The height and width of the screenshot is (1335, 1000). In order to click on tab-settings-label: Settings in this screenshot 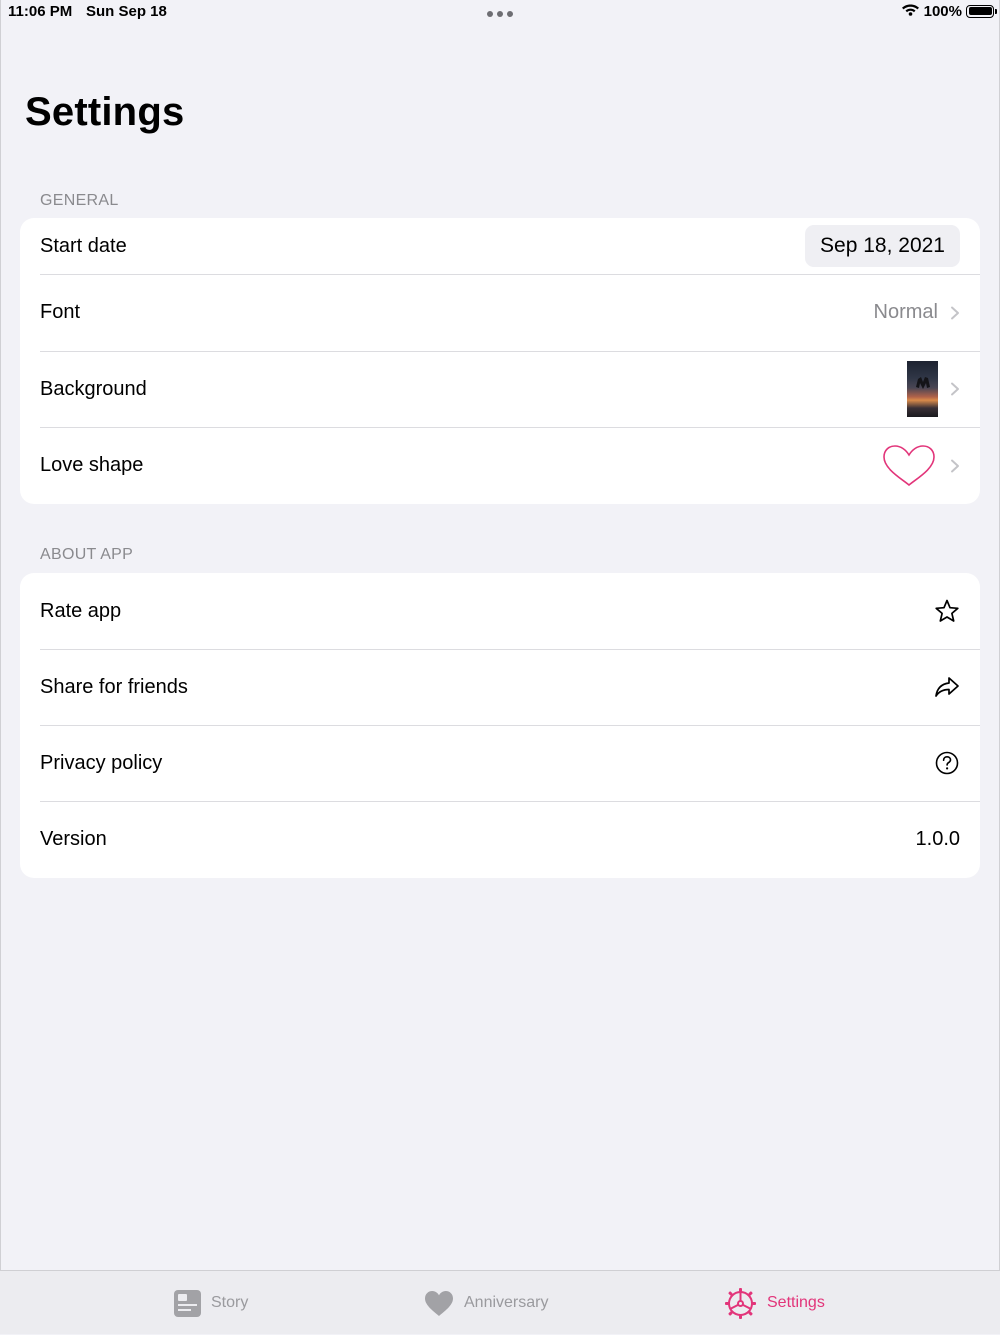, I will do `click(796, 1302)`.